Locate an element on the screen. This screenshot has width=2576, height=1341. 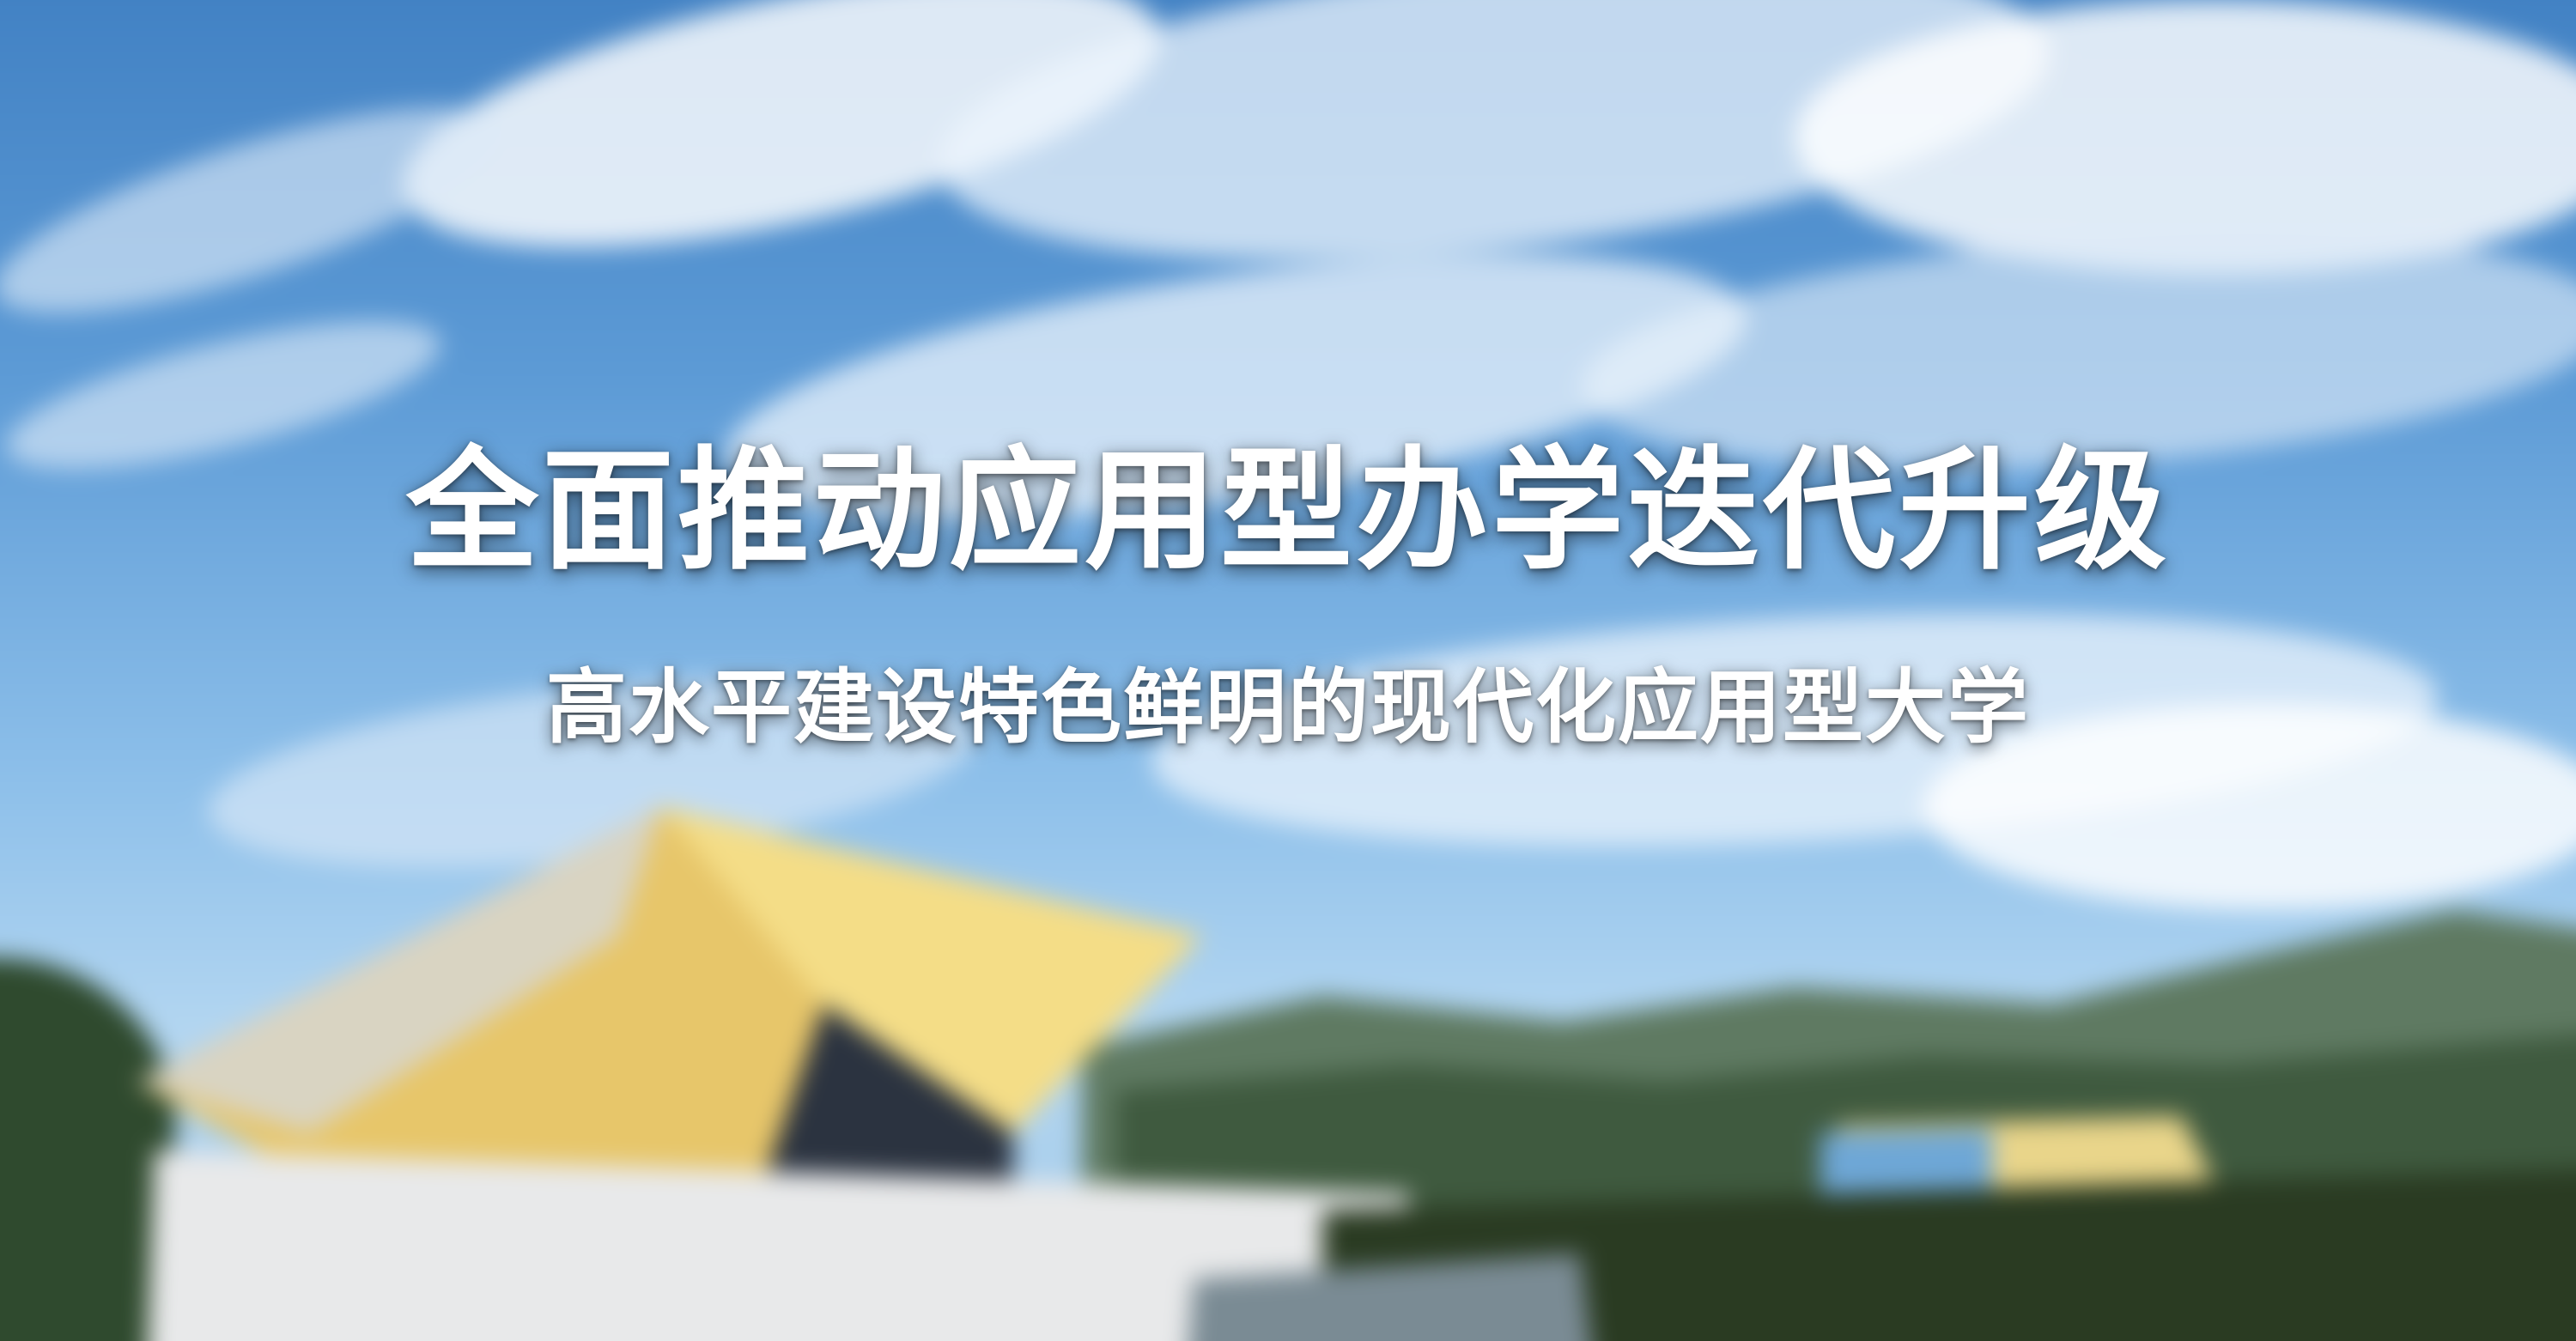
banner-subheadline: 高水平建设特色鲜明的现代化应用型大学 is located at coordinates (1287, 708).